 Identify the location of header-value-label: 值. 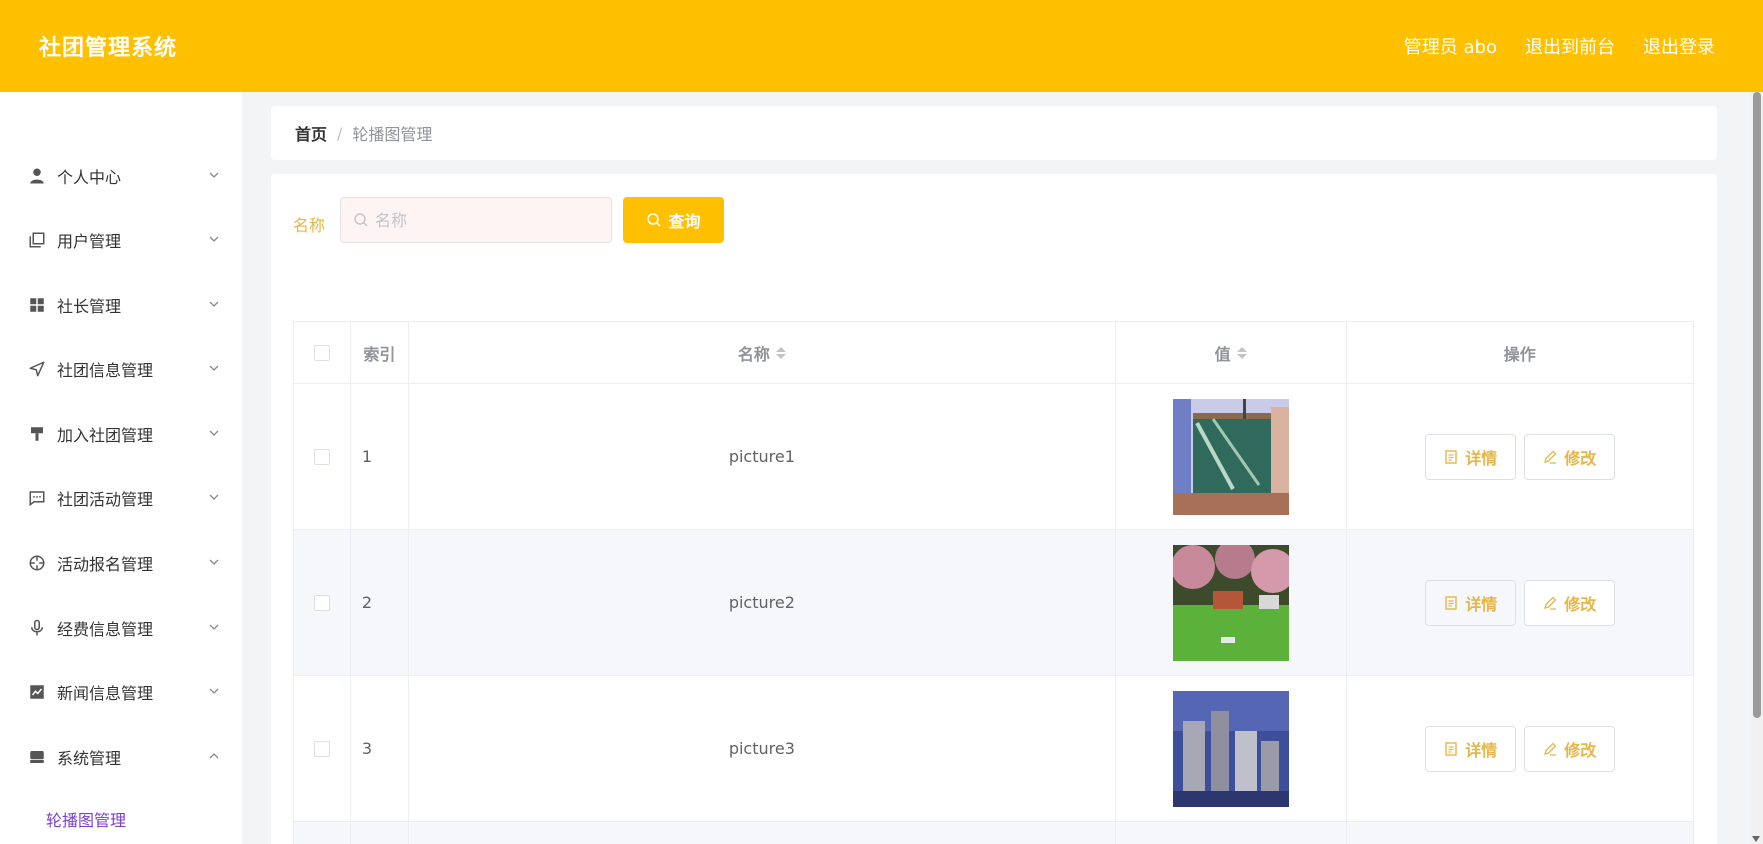
(1222, 354).